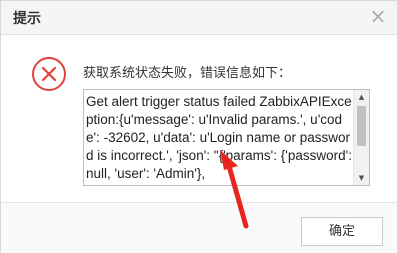 This screenshot has height=253, width=398. I want to click on dialog-titlebar: 提示 ×, so click(199, 18).